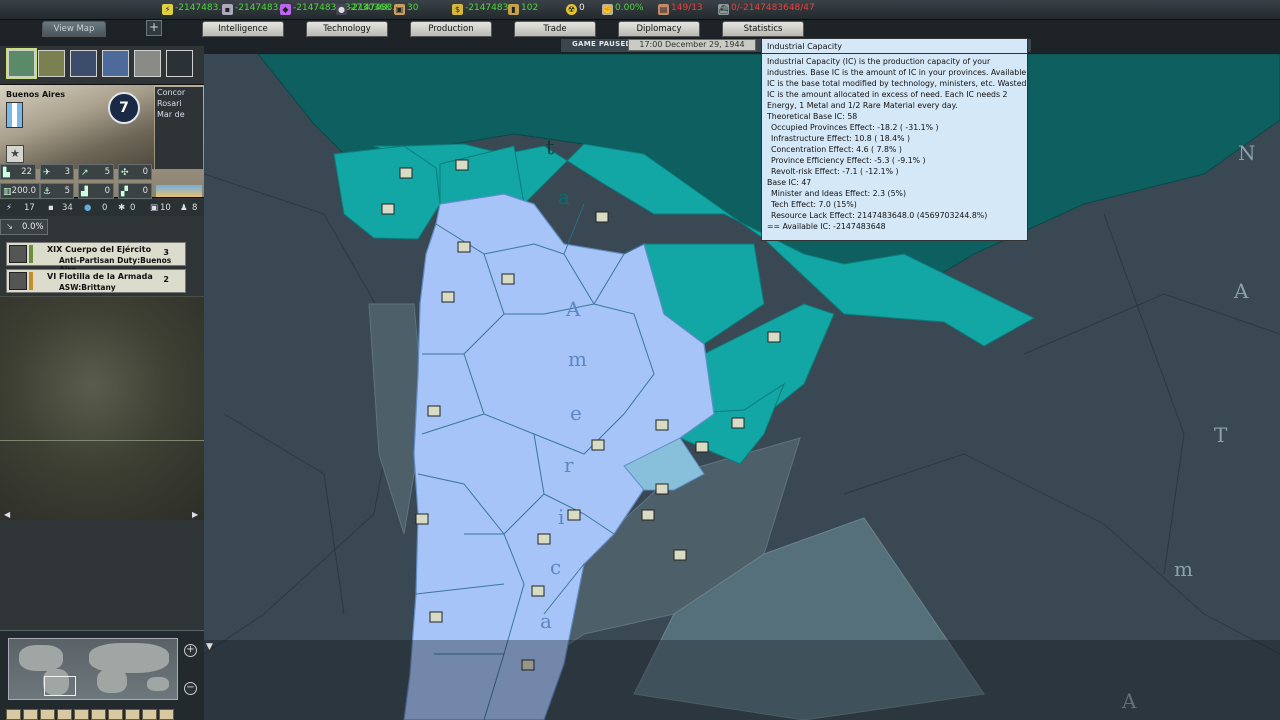 Image resolution: width=1280 pixels, height=720 pixels. What do you see at coordinates (523, 9) in the screenshot?
I see `fuel-resource: ▮ 102` at bounding box center [523, 9].